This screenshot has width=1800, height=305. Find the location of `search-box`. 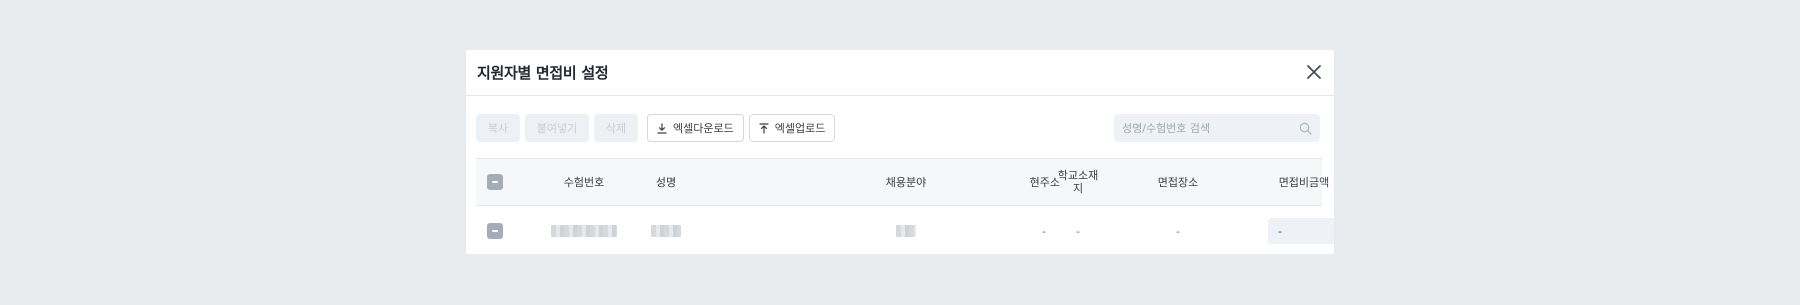

search-box is located at coordinates (1217, 128).